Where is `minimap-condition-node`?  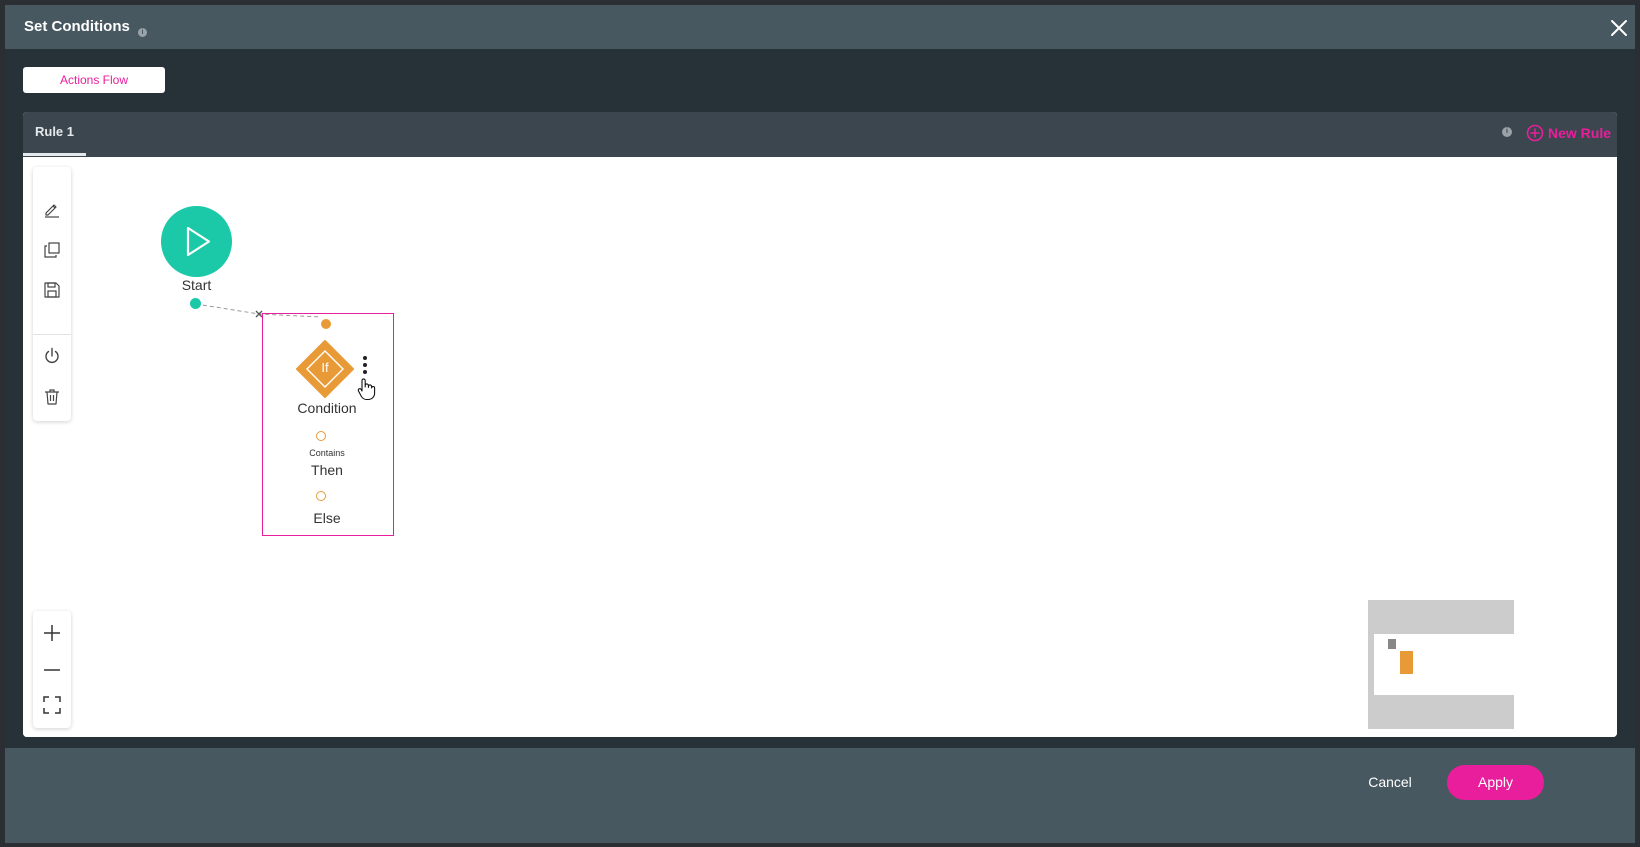 minimap-condition-node is located at coordinates (1406, 662).